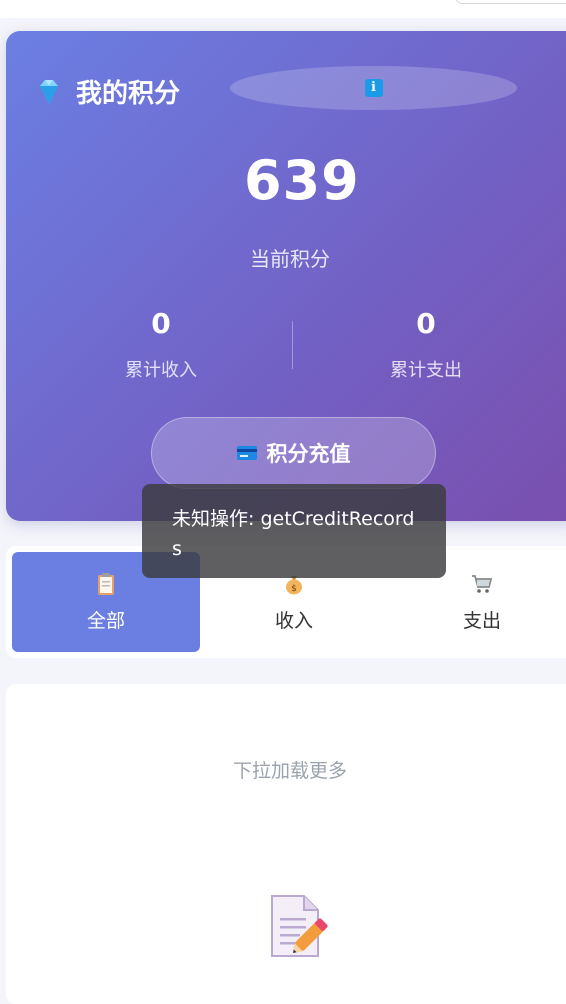 This screenshot has height=1004, width=566. Describe the element at coordinates (481, 621) in the screenshot. I see `tab-expense-label: 支出` at that location.